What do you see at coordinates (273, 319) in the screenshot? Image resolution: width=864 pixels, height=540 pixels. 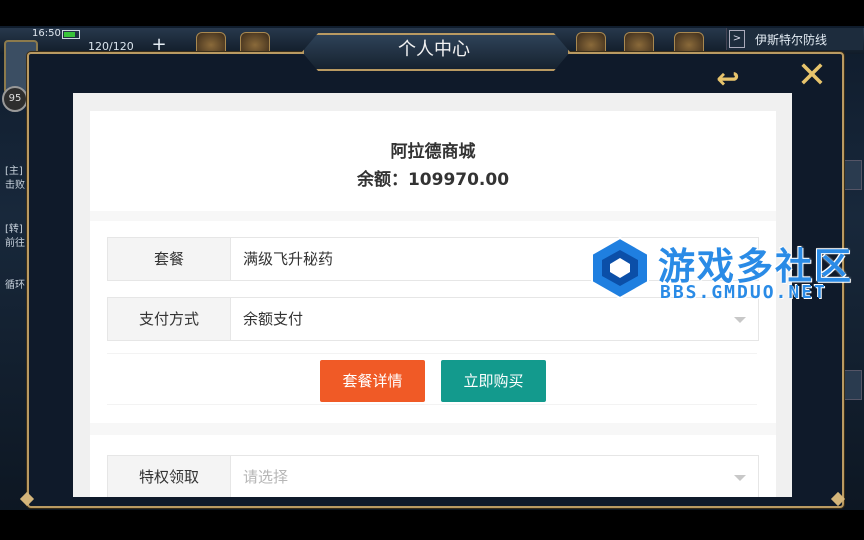 I see `payment-method-value: 余额支付` at bounding box center [273, 319].